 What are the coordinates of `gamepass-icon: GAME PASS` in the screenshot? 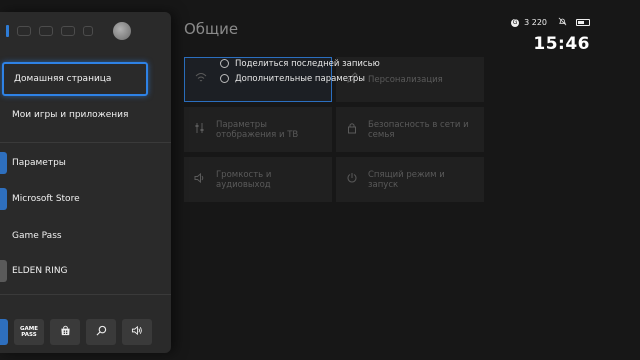 It's located at (28, 332).